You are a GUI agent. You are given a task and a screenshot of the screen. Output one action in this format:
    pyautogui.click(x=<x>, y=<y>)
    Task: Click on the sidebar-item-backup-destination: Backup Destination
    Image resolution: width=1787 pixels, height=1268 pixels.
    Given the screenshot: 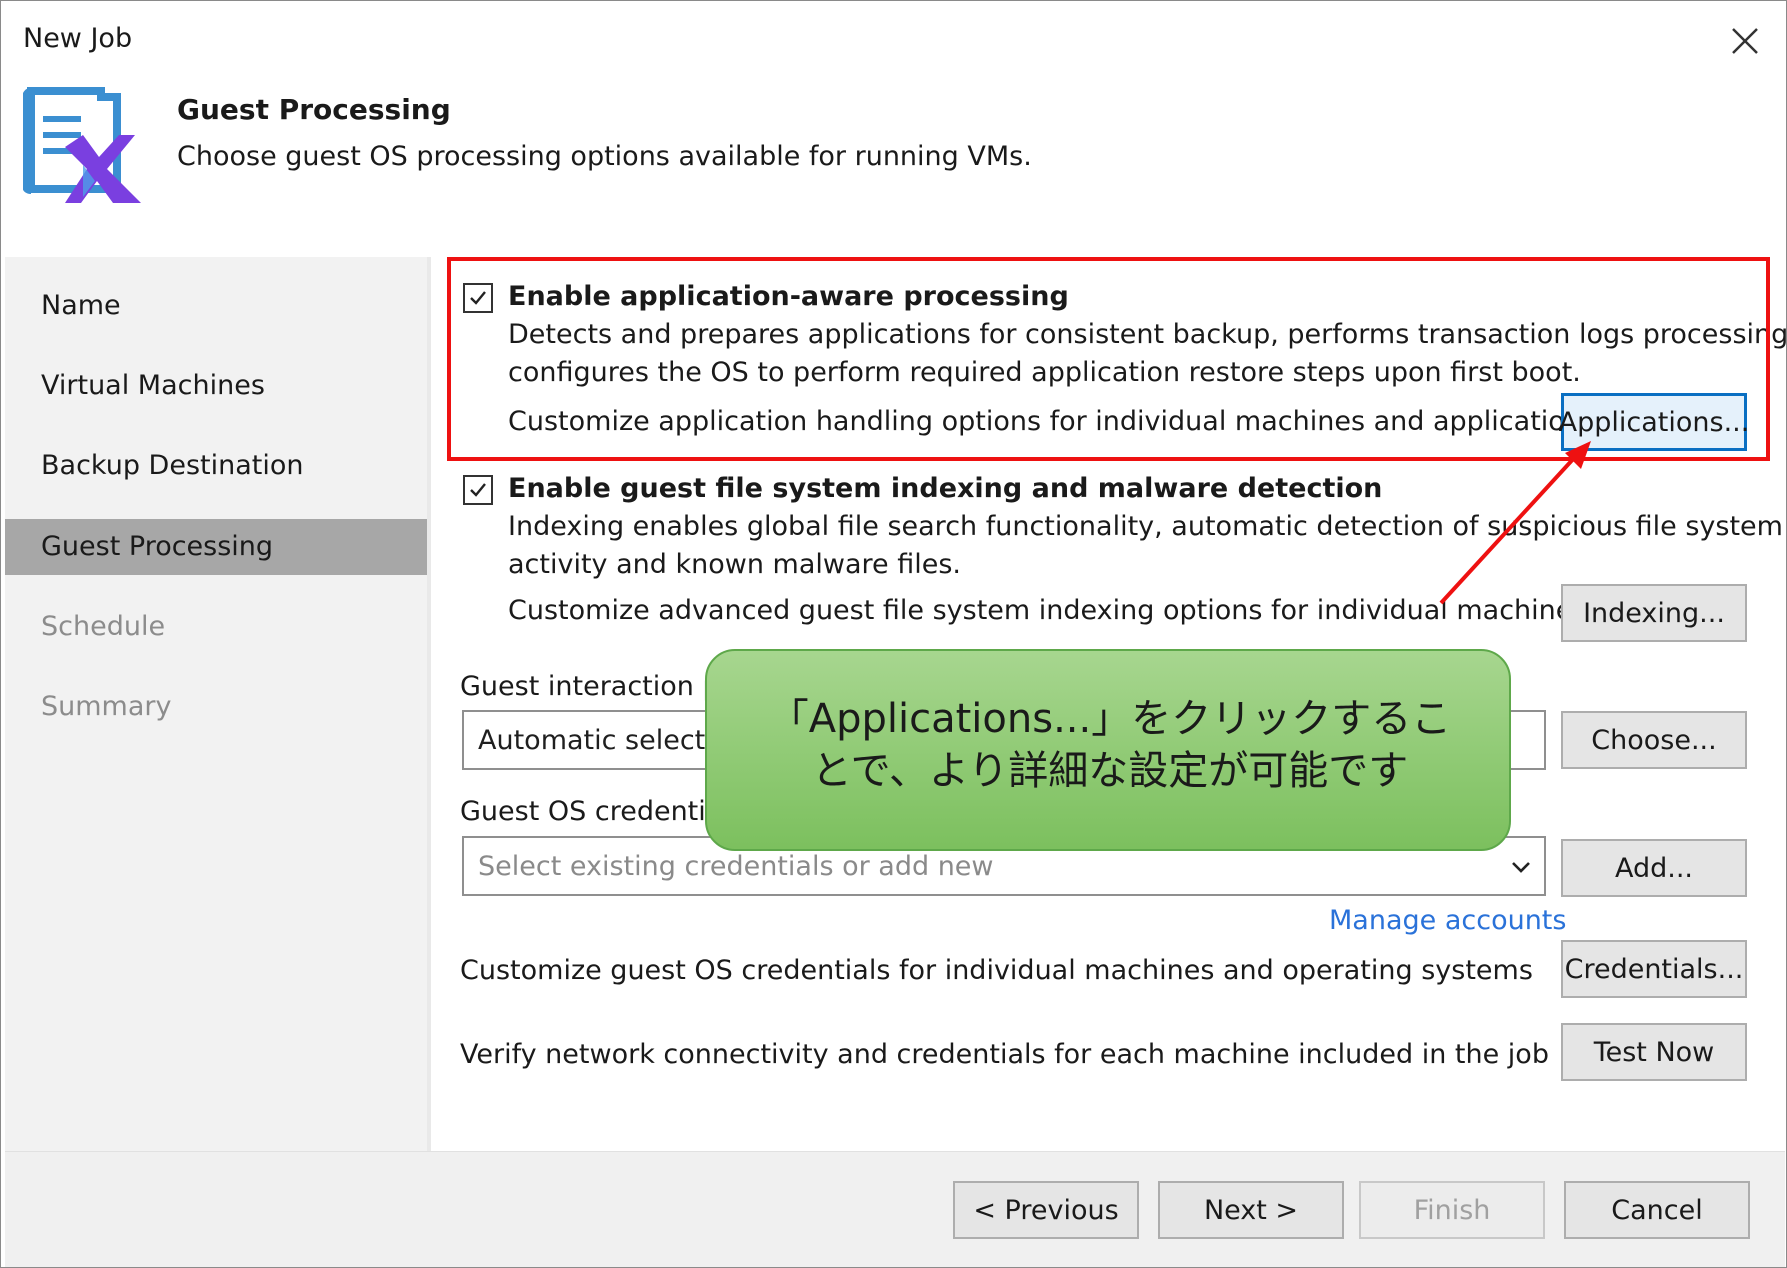 What is the action you would take?
    pyautogui.click(x=216, y=466)
    